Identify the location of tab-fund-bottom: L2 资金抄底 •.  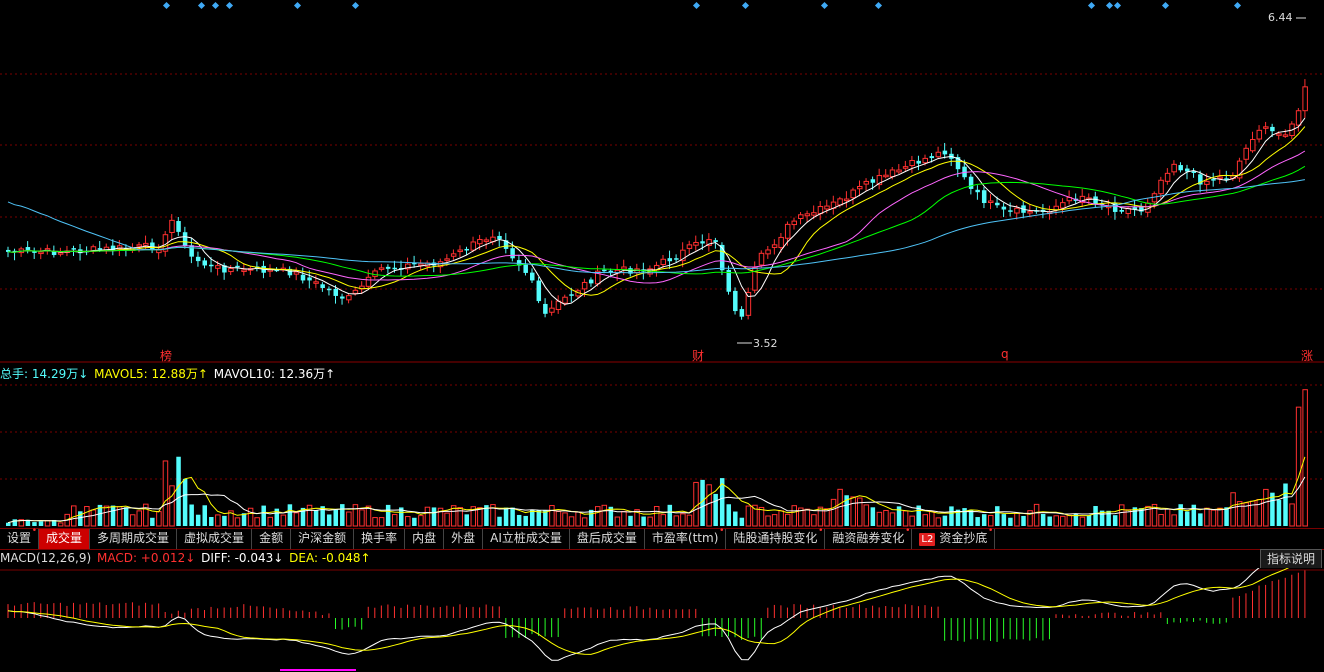
(954, 538).